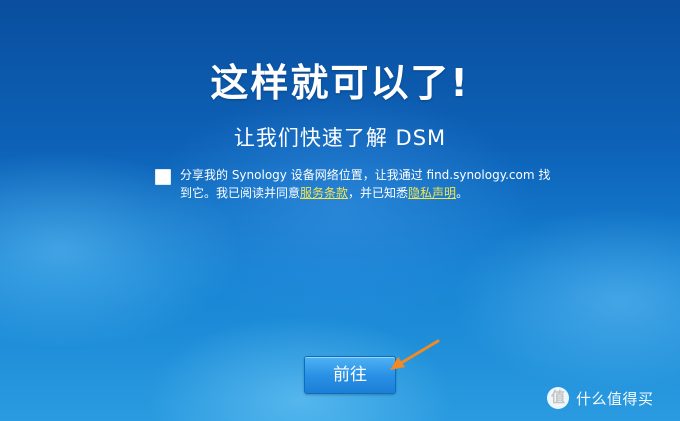  What do you see at coordinates (558, 398) in the screenshot?
I see `watermark-logo-icon: 值` at bounding box center [558, 398].